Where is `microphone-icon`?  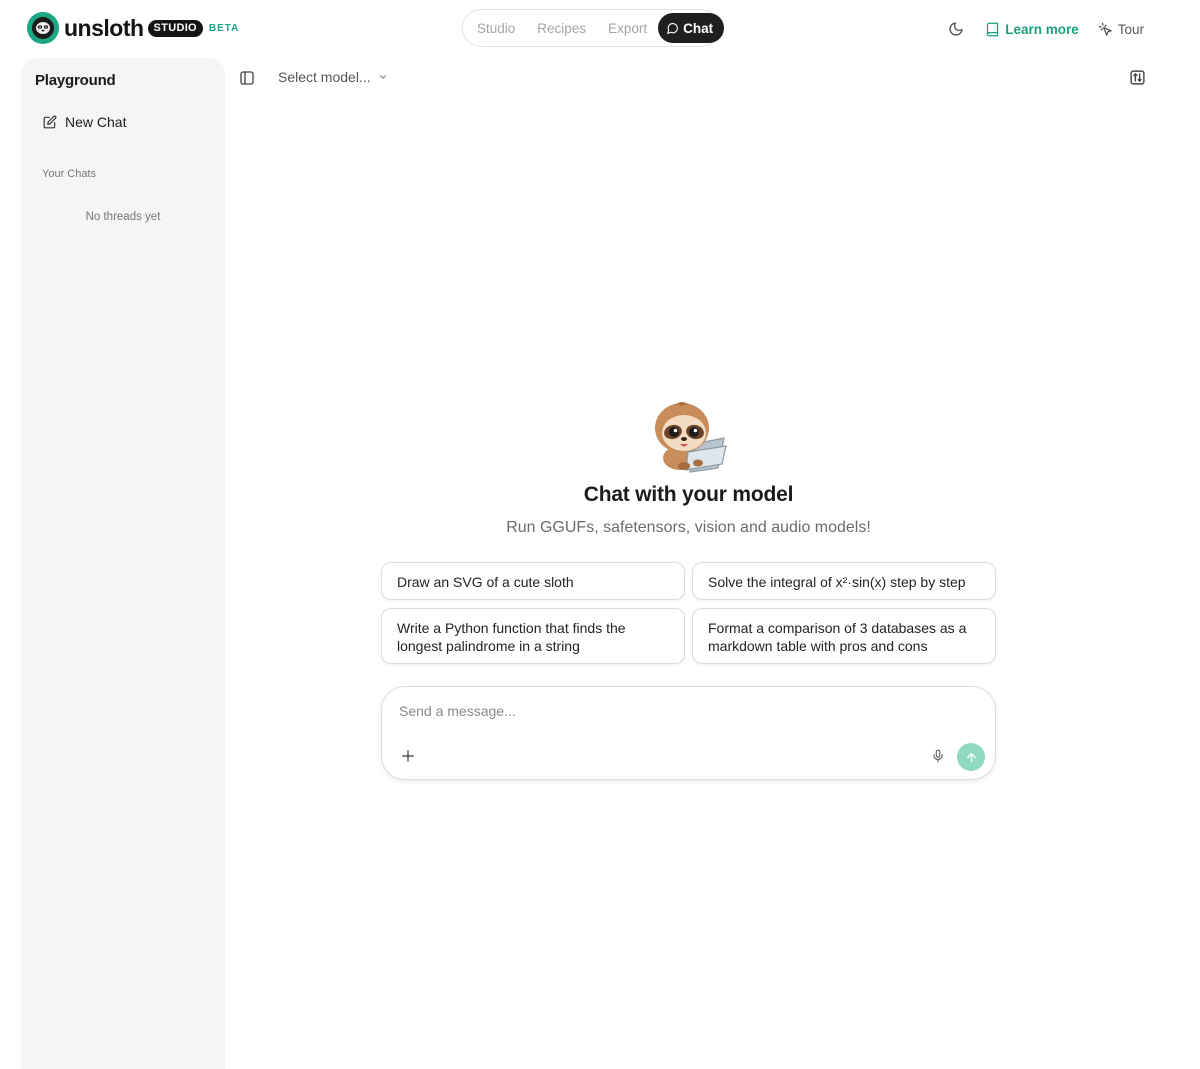
microphone-icon is located at coordinates (938, 756).